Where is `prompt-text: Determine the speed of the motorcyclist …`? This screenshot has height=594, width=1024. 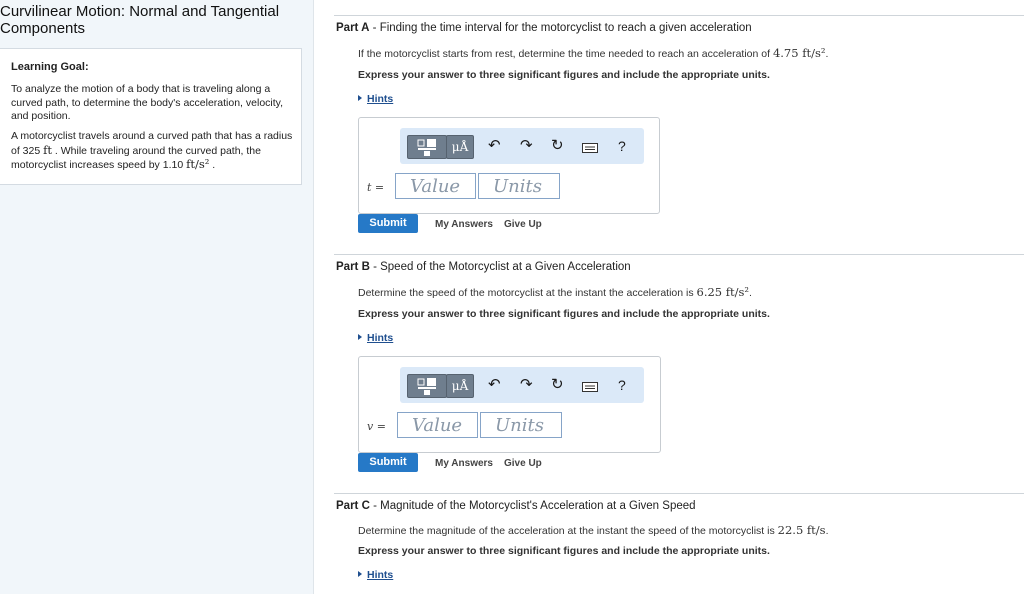
prompt-text: Determine the speed of the motorcyclist … is located at coordinates (527, 293).